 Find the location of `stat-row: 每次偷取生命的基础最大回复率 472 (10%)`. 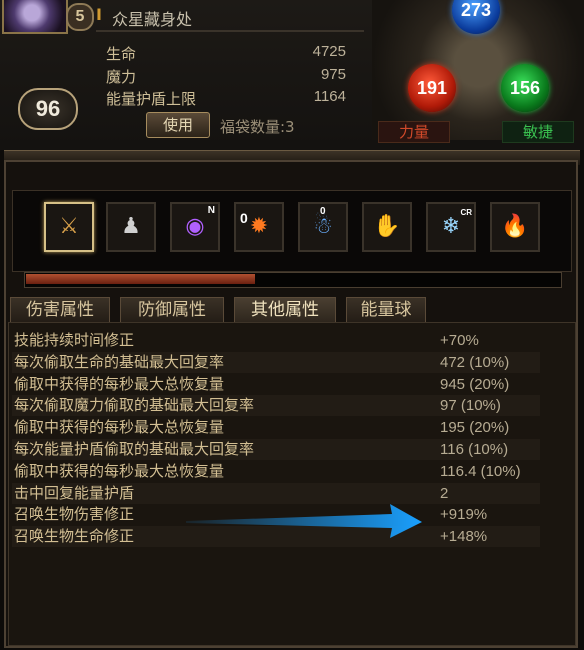

stat-row: 每次偷取生命的基础最大回复率 472 (10%) is located at coordinates (276, 362).